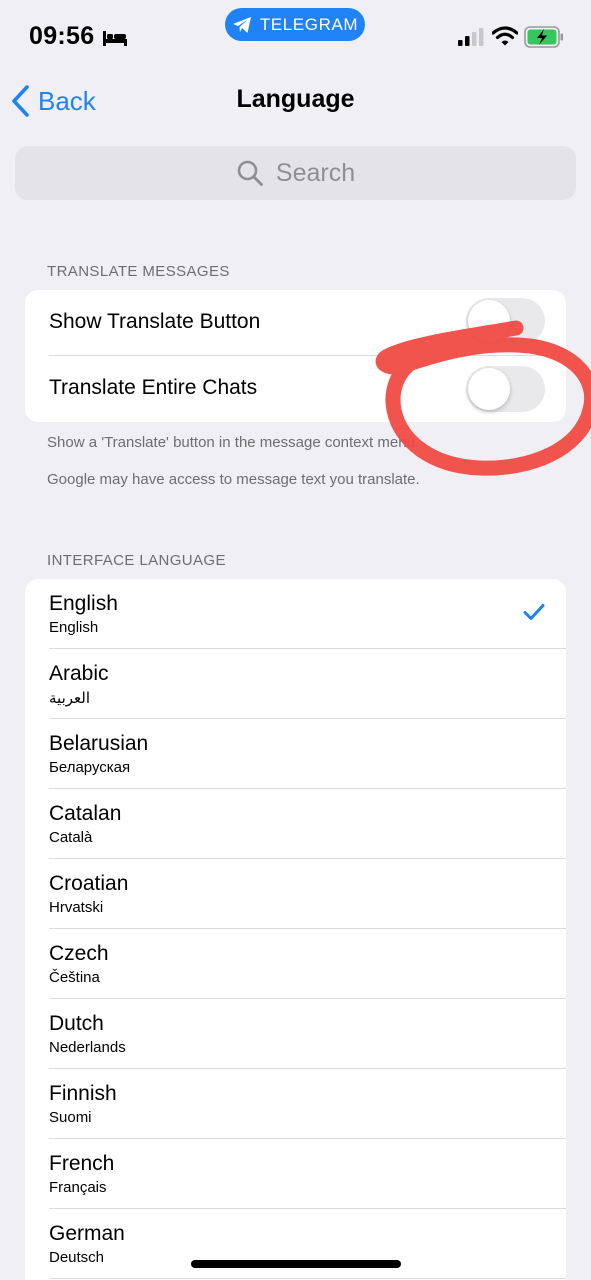 Image resolution: width=591 pixels, height=1280 pixels. Describe the element at coordinates (295, 614) in the screenshot. I see `language-row-english: English English` at that location.